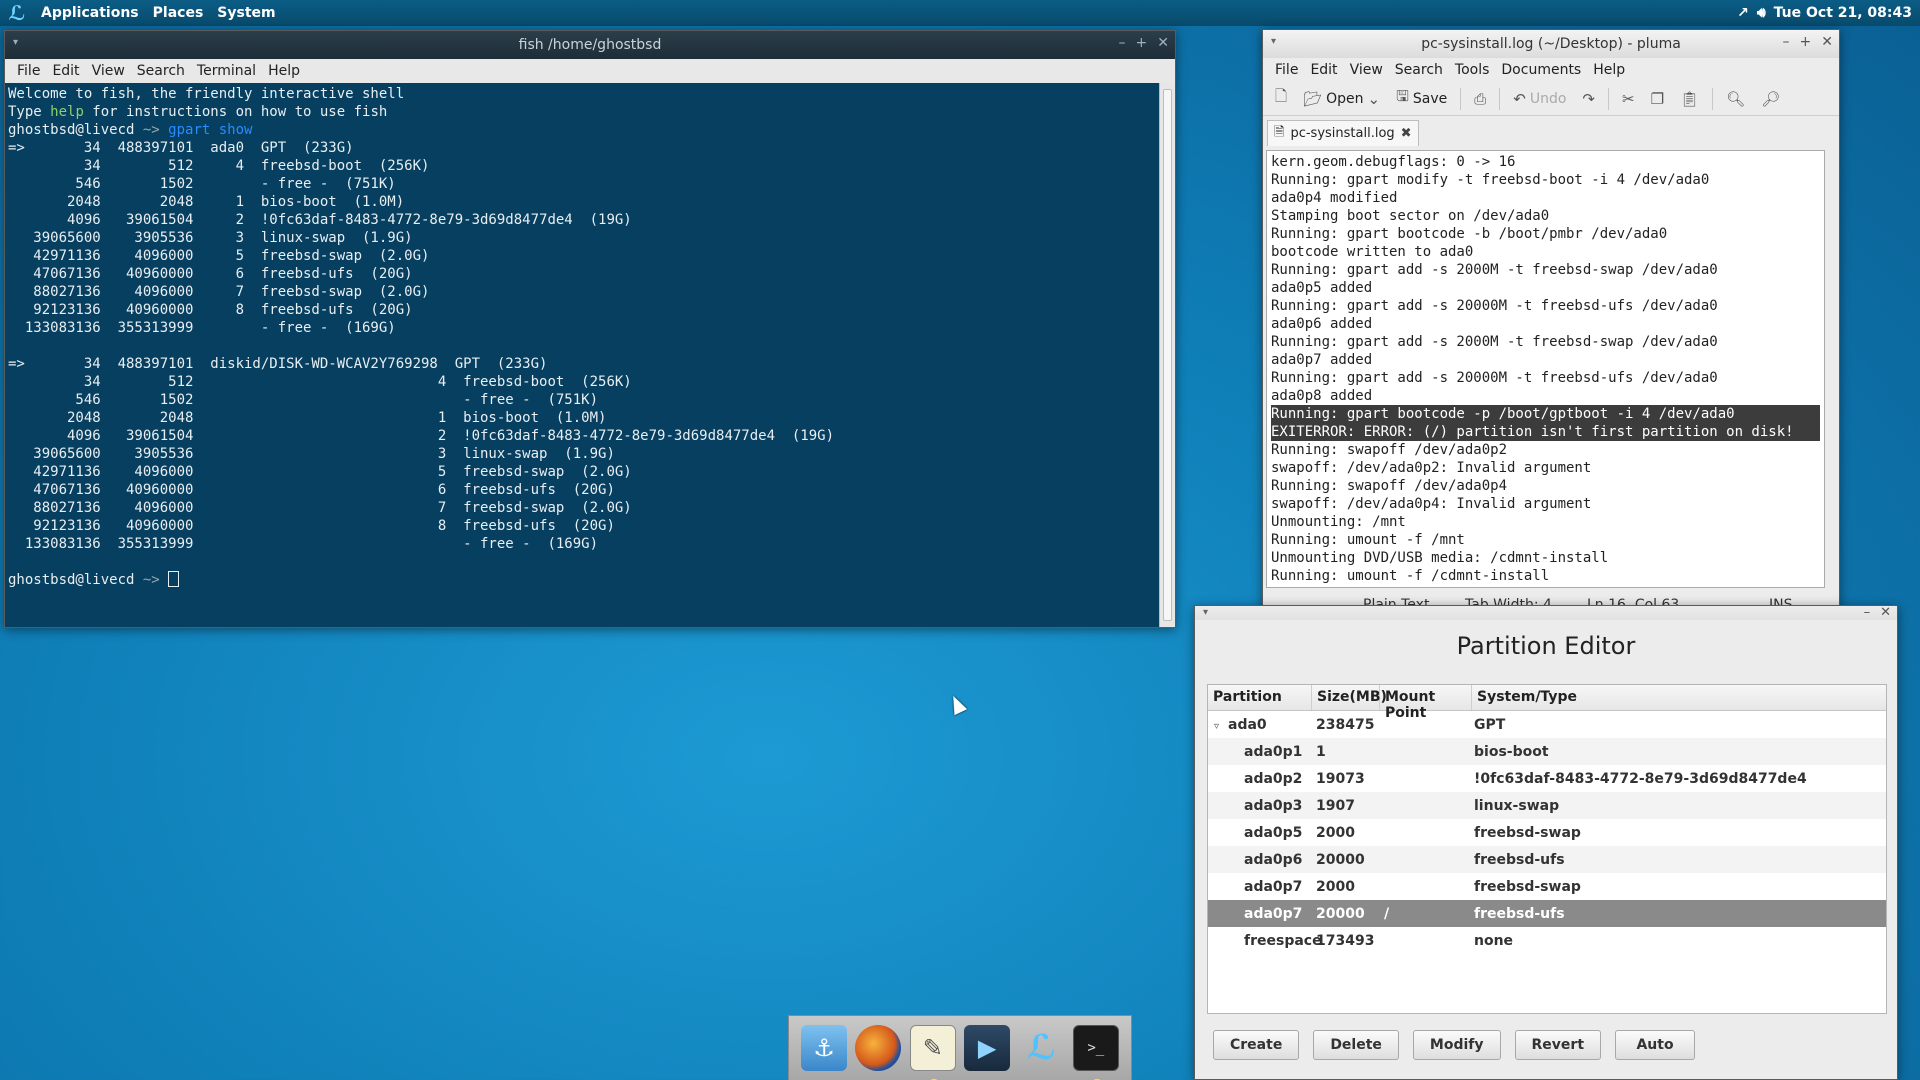  I want to click on volume-icon: 🔊︎, so click(1761, 13).